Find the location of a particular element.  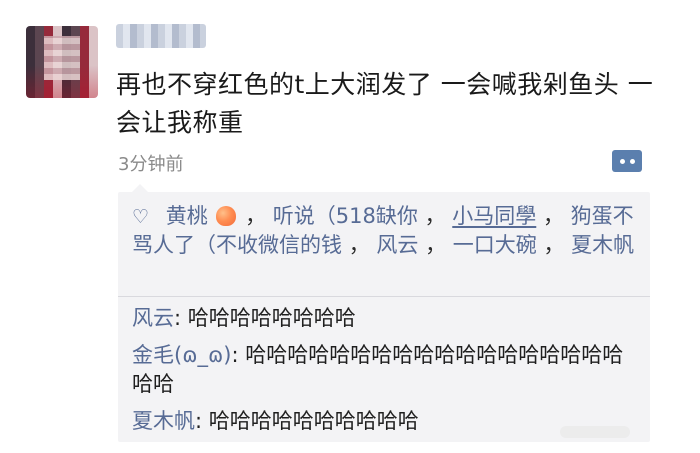

like-user: 听说（518缺你 is located at coordinates (345, 216).